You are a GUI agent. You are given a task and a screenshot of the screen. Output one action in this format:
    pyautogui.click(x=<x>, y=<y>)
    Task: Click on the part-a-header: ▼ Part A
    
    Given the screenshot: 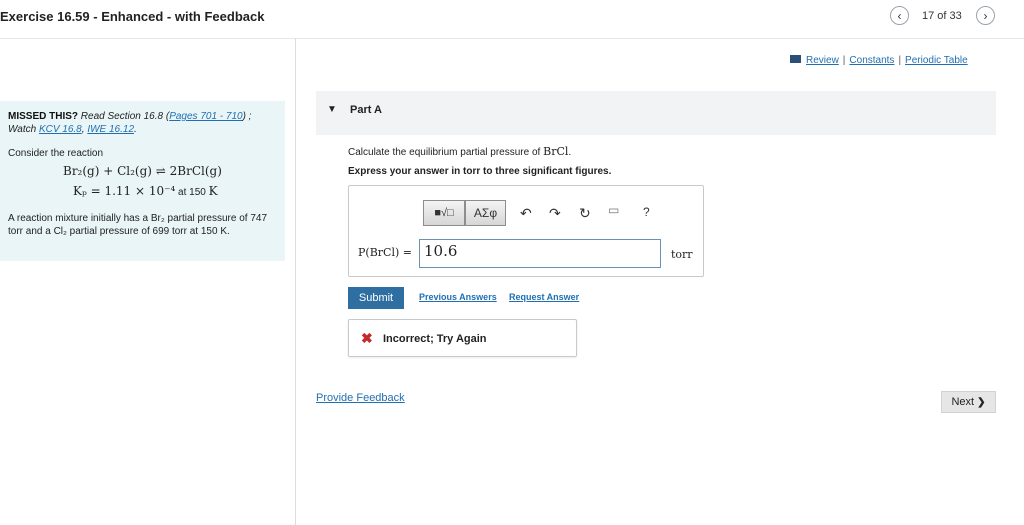 What is the action you would take?
    pyautogui.click(x=656, y=113)
    